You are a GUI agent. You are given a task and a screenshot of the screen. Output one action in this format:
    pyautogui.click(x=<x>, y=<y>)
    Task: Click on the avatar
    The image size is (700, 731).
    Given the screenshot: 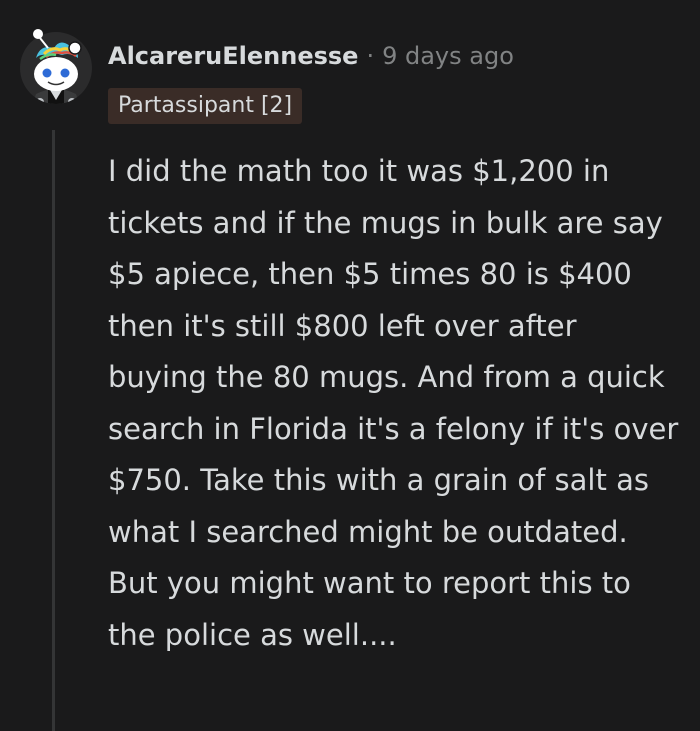 What is the action you would take?
    pyautogui.click(x=56, y=68)
    